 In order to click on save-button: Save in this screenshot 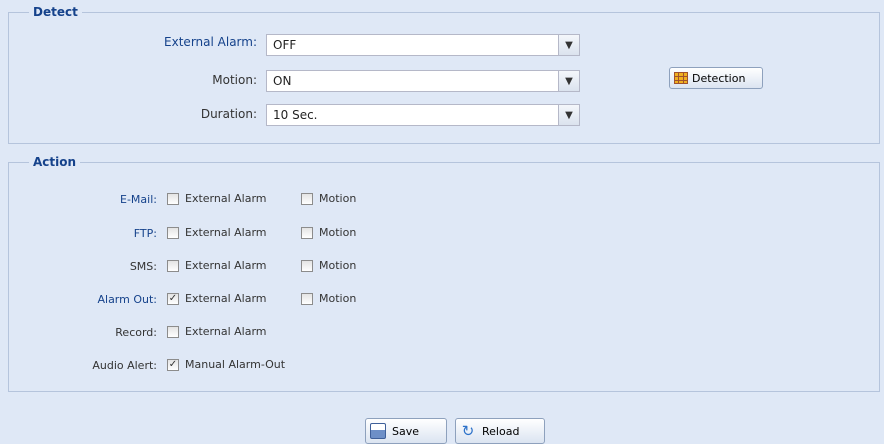, I will do `click(406, 431)`.